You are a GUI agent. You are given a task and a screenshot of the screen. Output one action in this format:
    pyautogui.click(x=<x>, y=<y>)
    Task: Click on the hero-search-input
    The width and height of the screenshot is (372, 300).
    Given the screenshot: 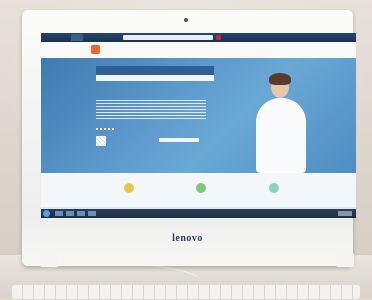 What is the action you would take?
    pyautogui.click(x=155, y=78)
    